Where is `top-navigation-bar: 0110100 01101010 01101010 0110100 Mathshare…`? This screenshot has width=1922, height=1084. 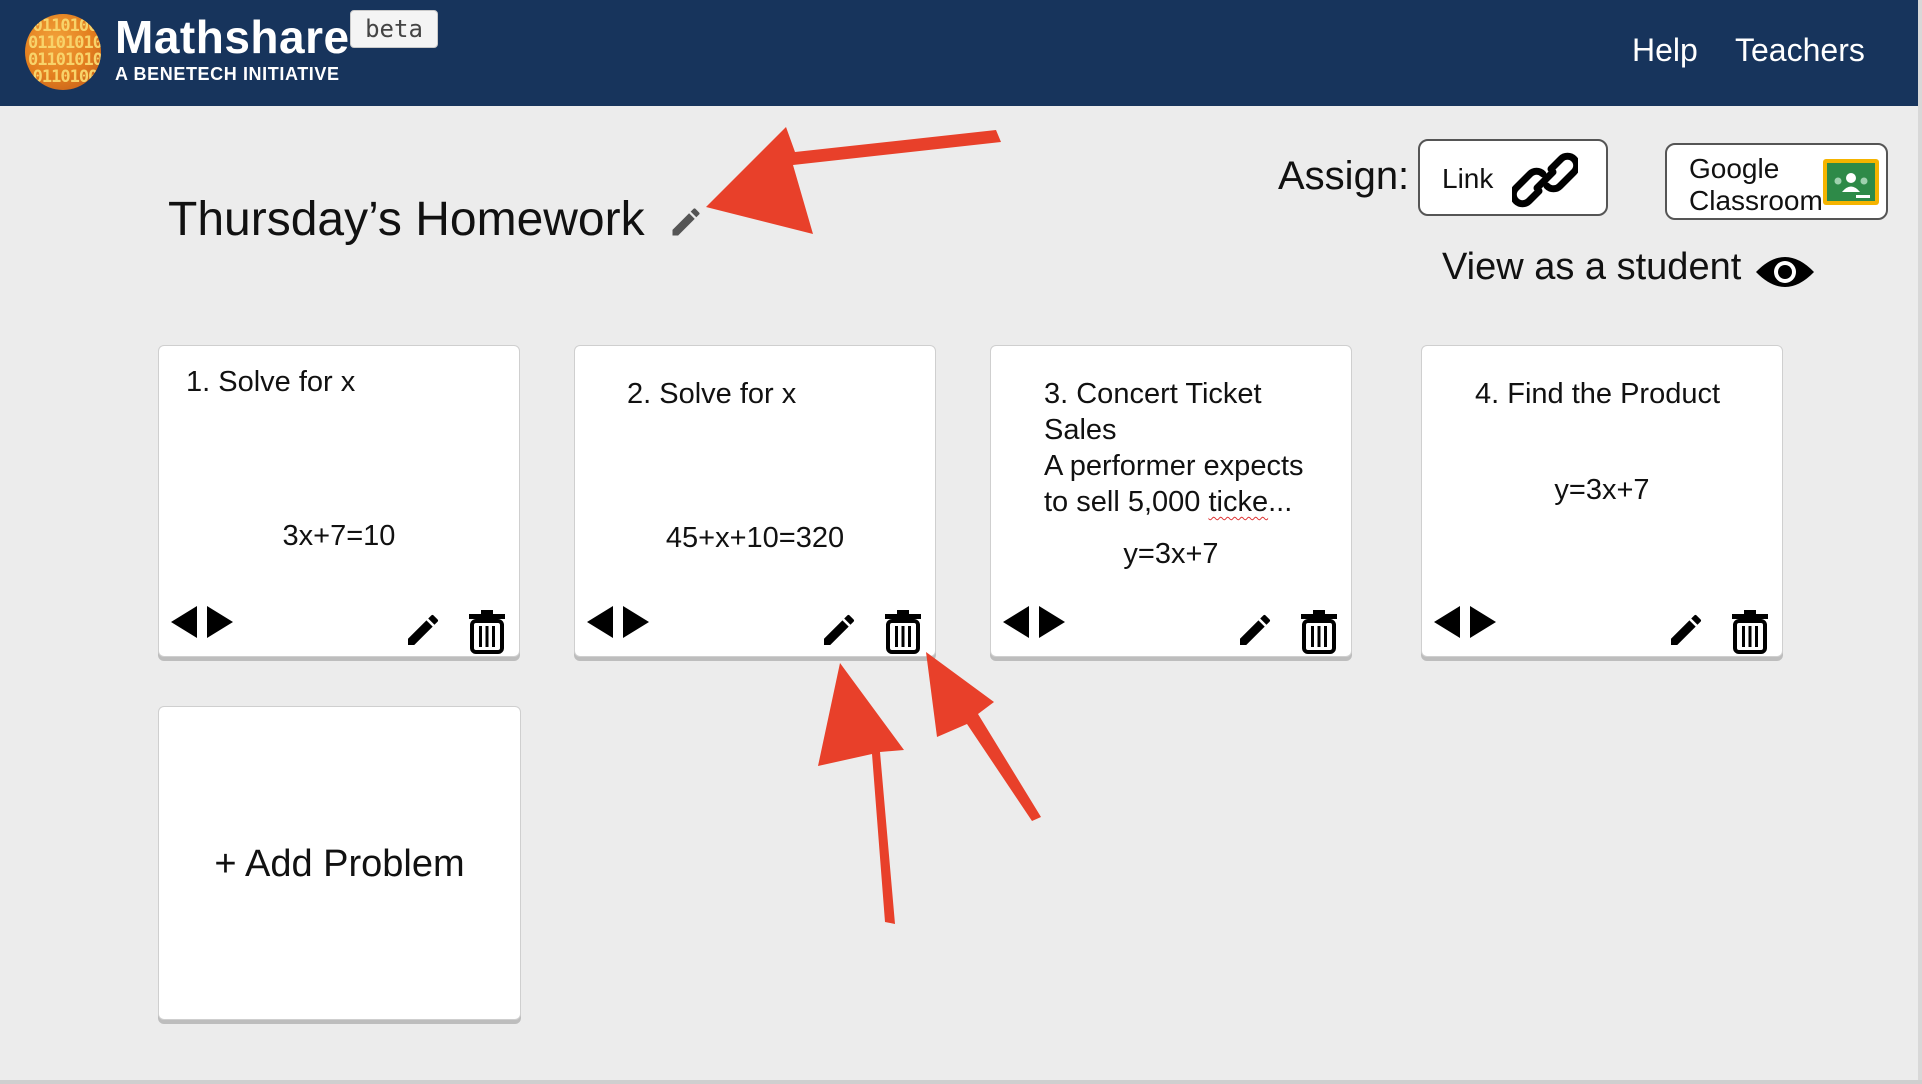 top-navigation-bar: 0110100 01101010 01101010 0110100 Mathshare… is located at coordinates (959, 53).